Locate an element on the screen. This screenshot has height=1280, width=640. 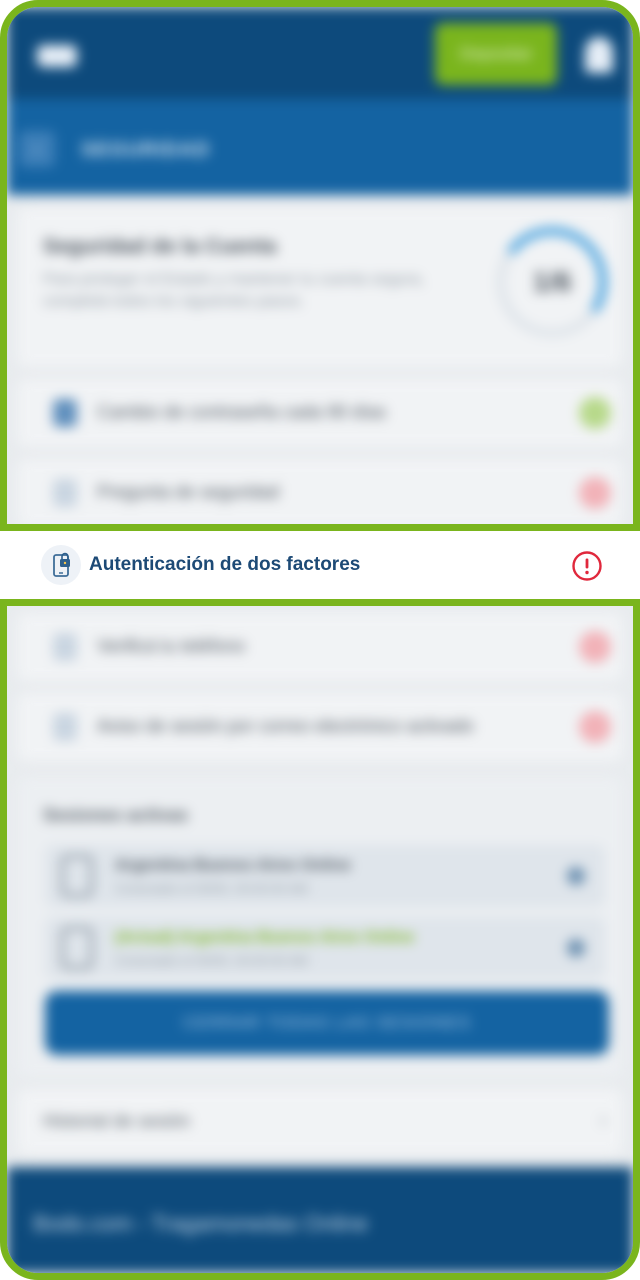
session-name: (Actual) Argentina Buenos Aires Online is located at coordinates (265, 937).